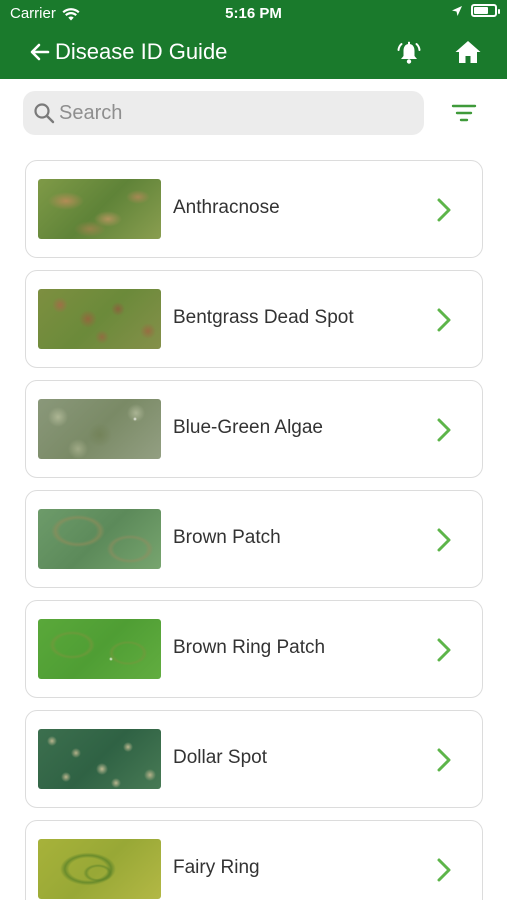 The image size is (507, 900). What do you see at coordinates (485, 10) in the screenshot?
I see `battery-icon` at bounding box center [485, 10].